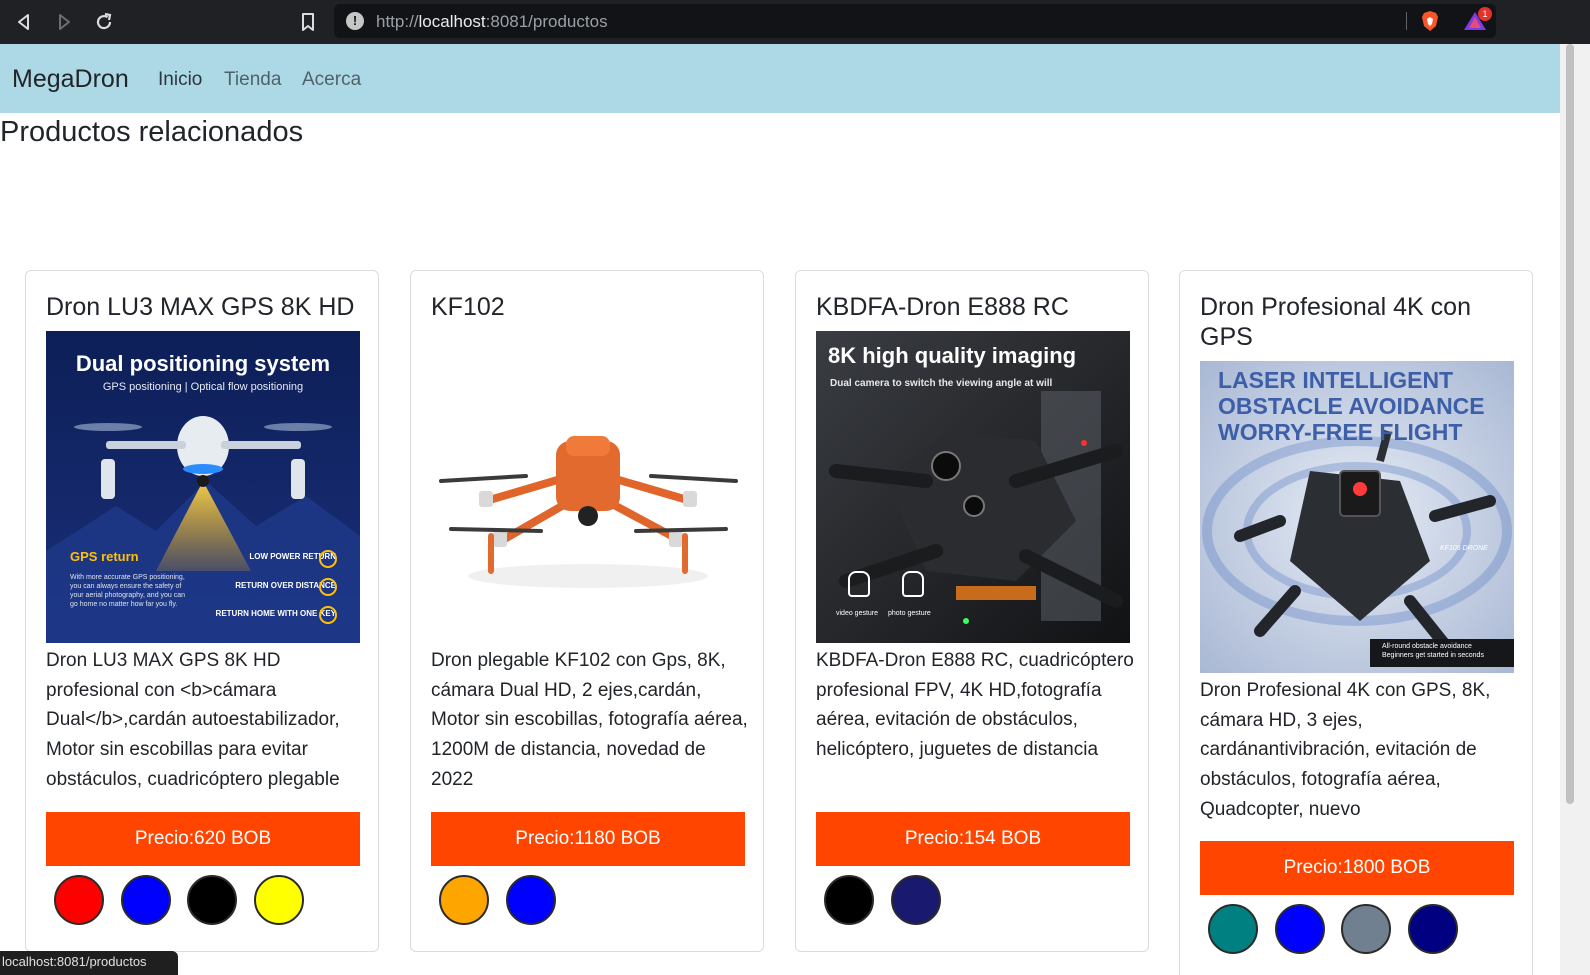  I want to click on product-title: Dron Profesional 4K con GPS, so click(1335, 322).